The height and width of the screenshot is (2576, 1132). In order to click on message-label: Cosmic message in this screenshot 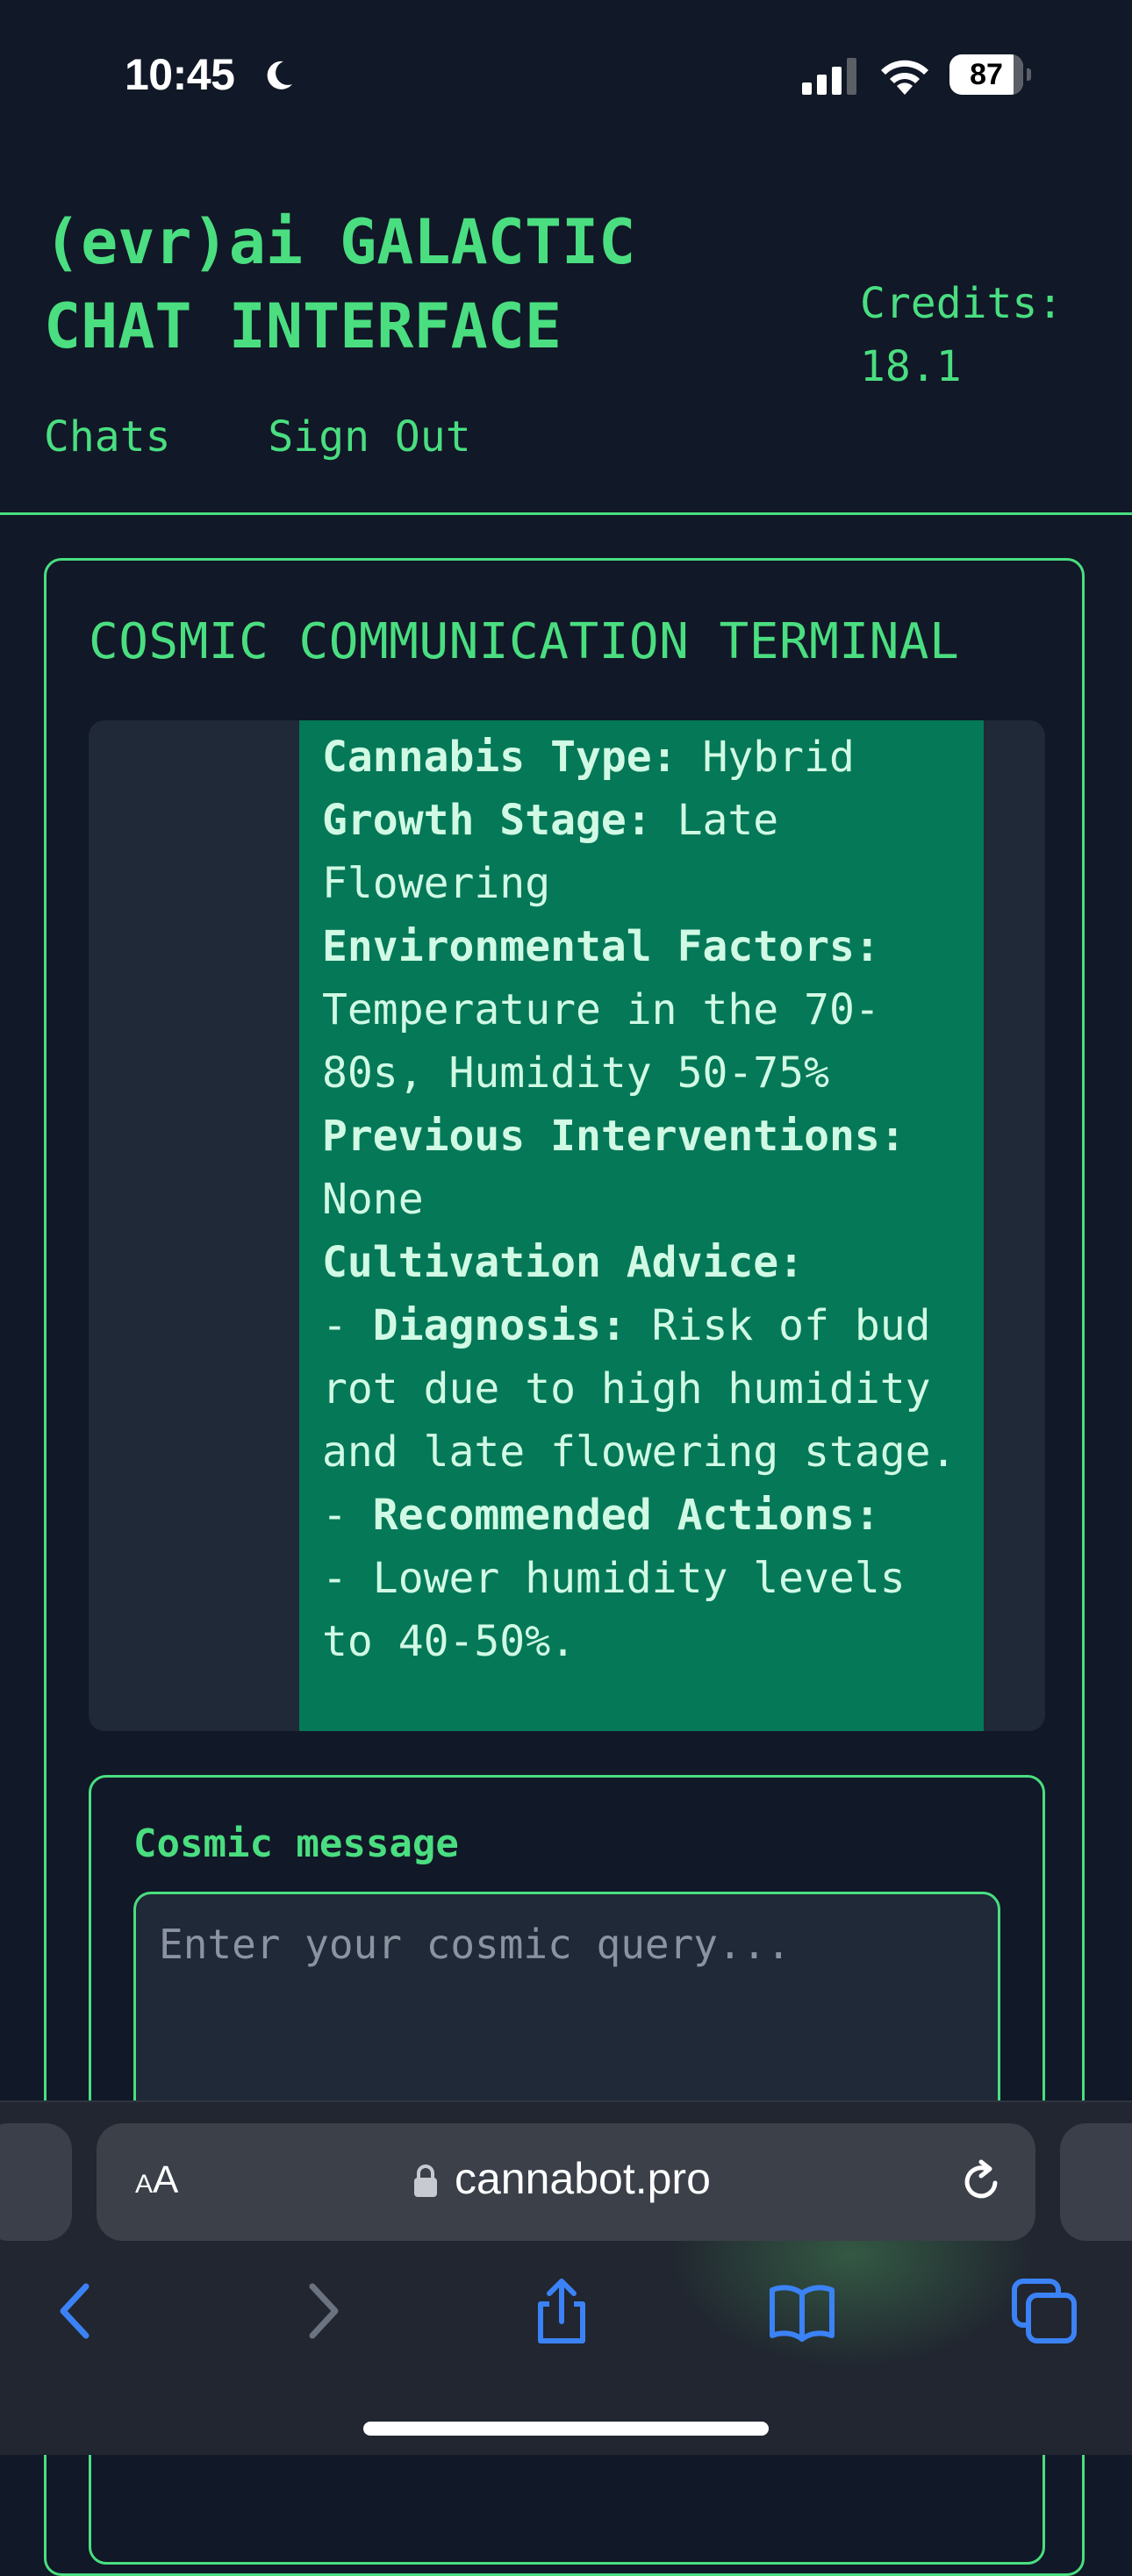, I will do `click(296, 1843)`.